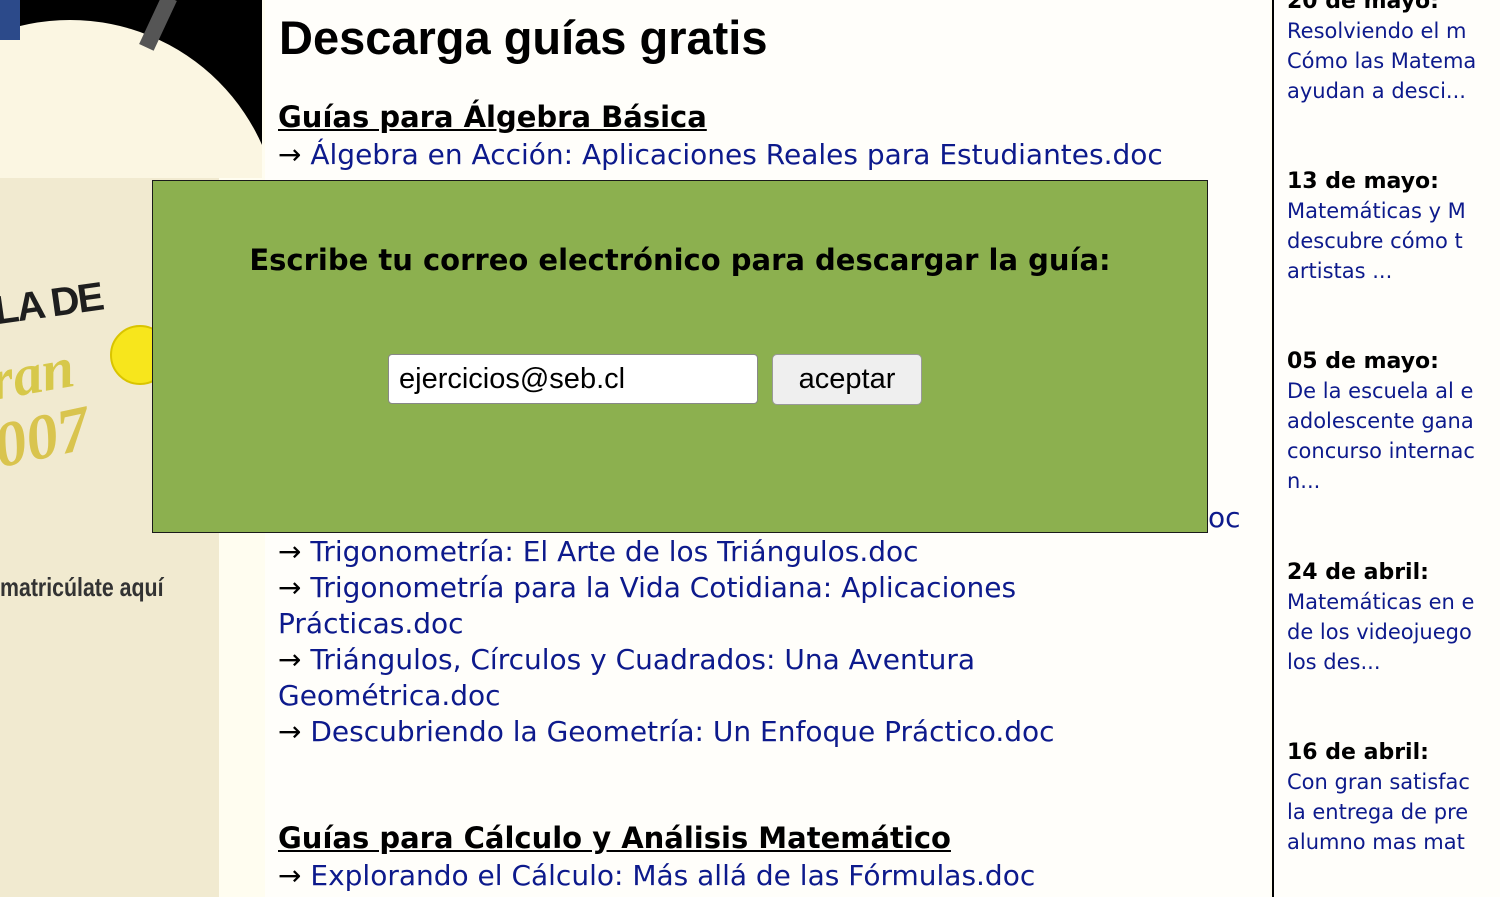 The height and width of the screenshot is (897, 1500). What do you see at coordinates (847, 379) in the screenshot?
I see `accept-button: aceptar` at bounding box center [847, 379].